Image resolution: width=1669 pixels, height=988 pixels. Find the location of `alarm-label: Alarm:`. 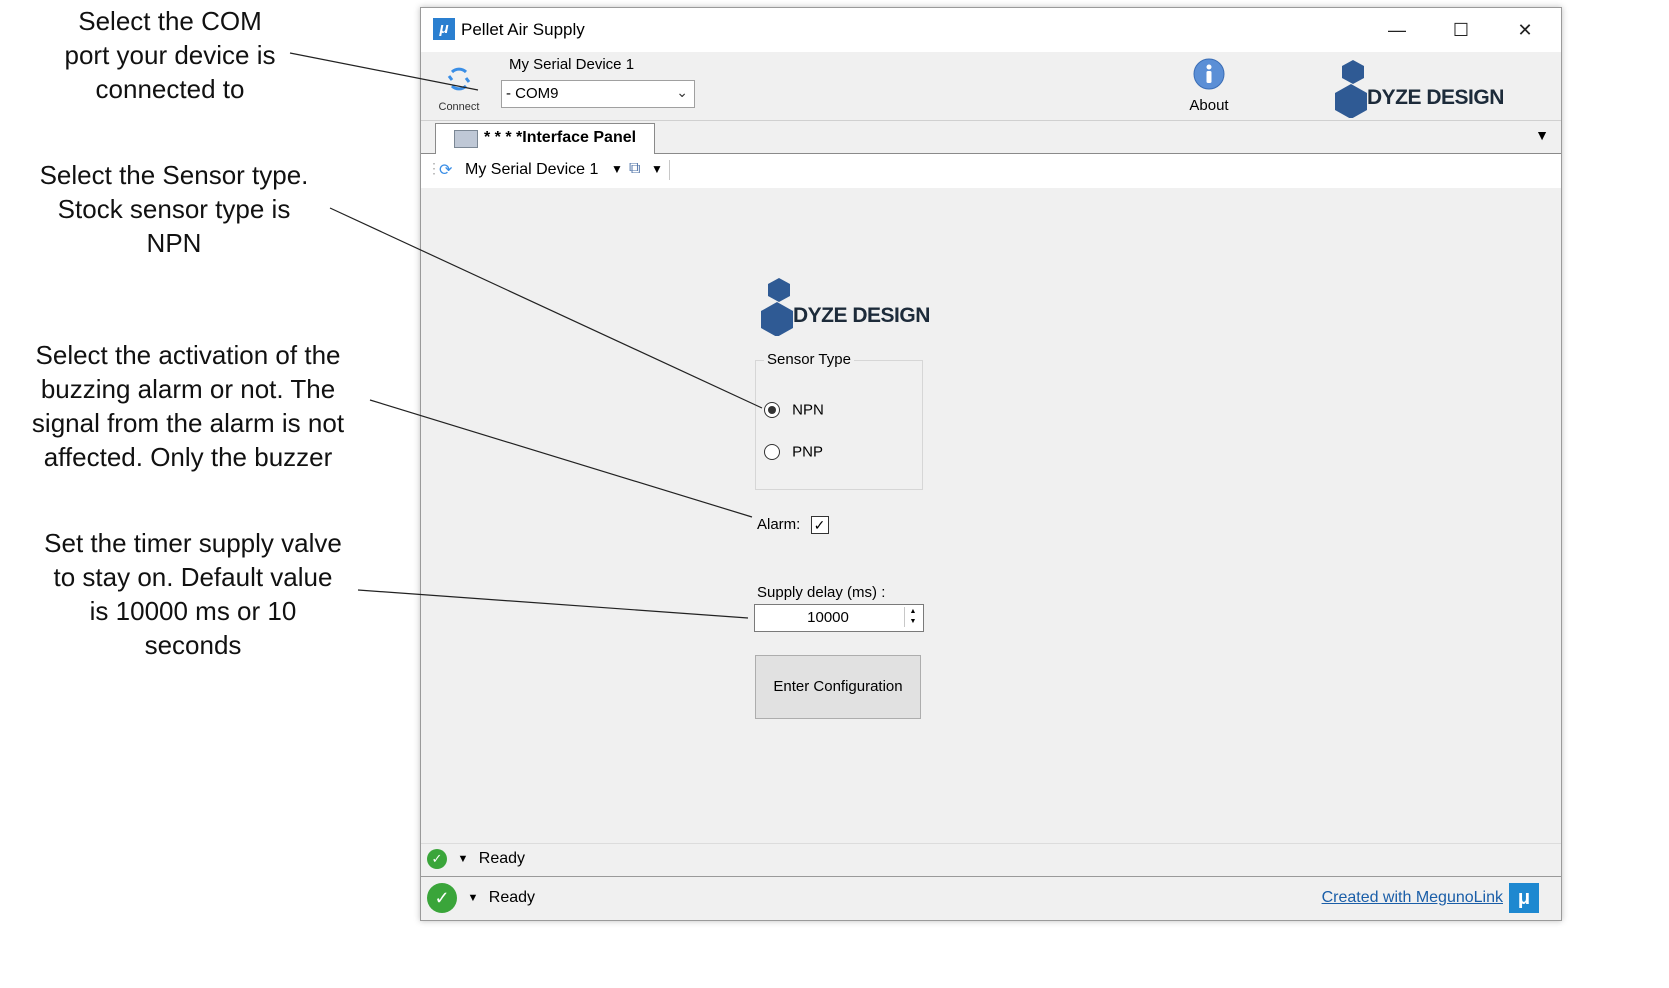

alarm-label: Alarm: is located at coordinates (779, 524).